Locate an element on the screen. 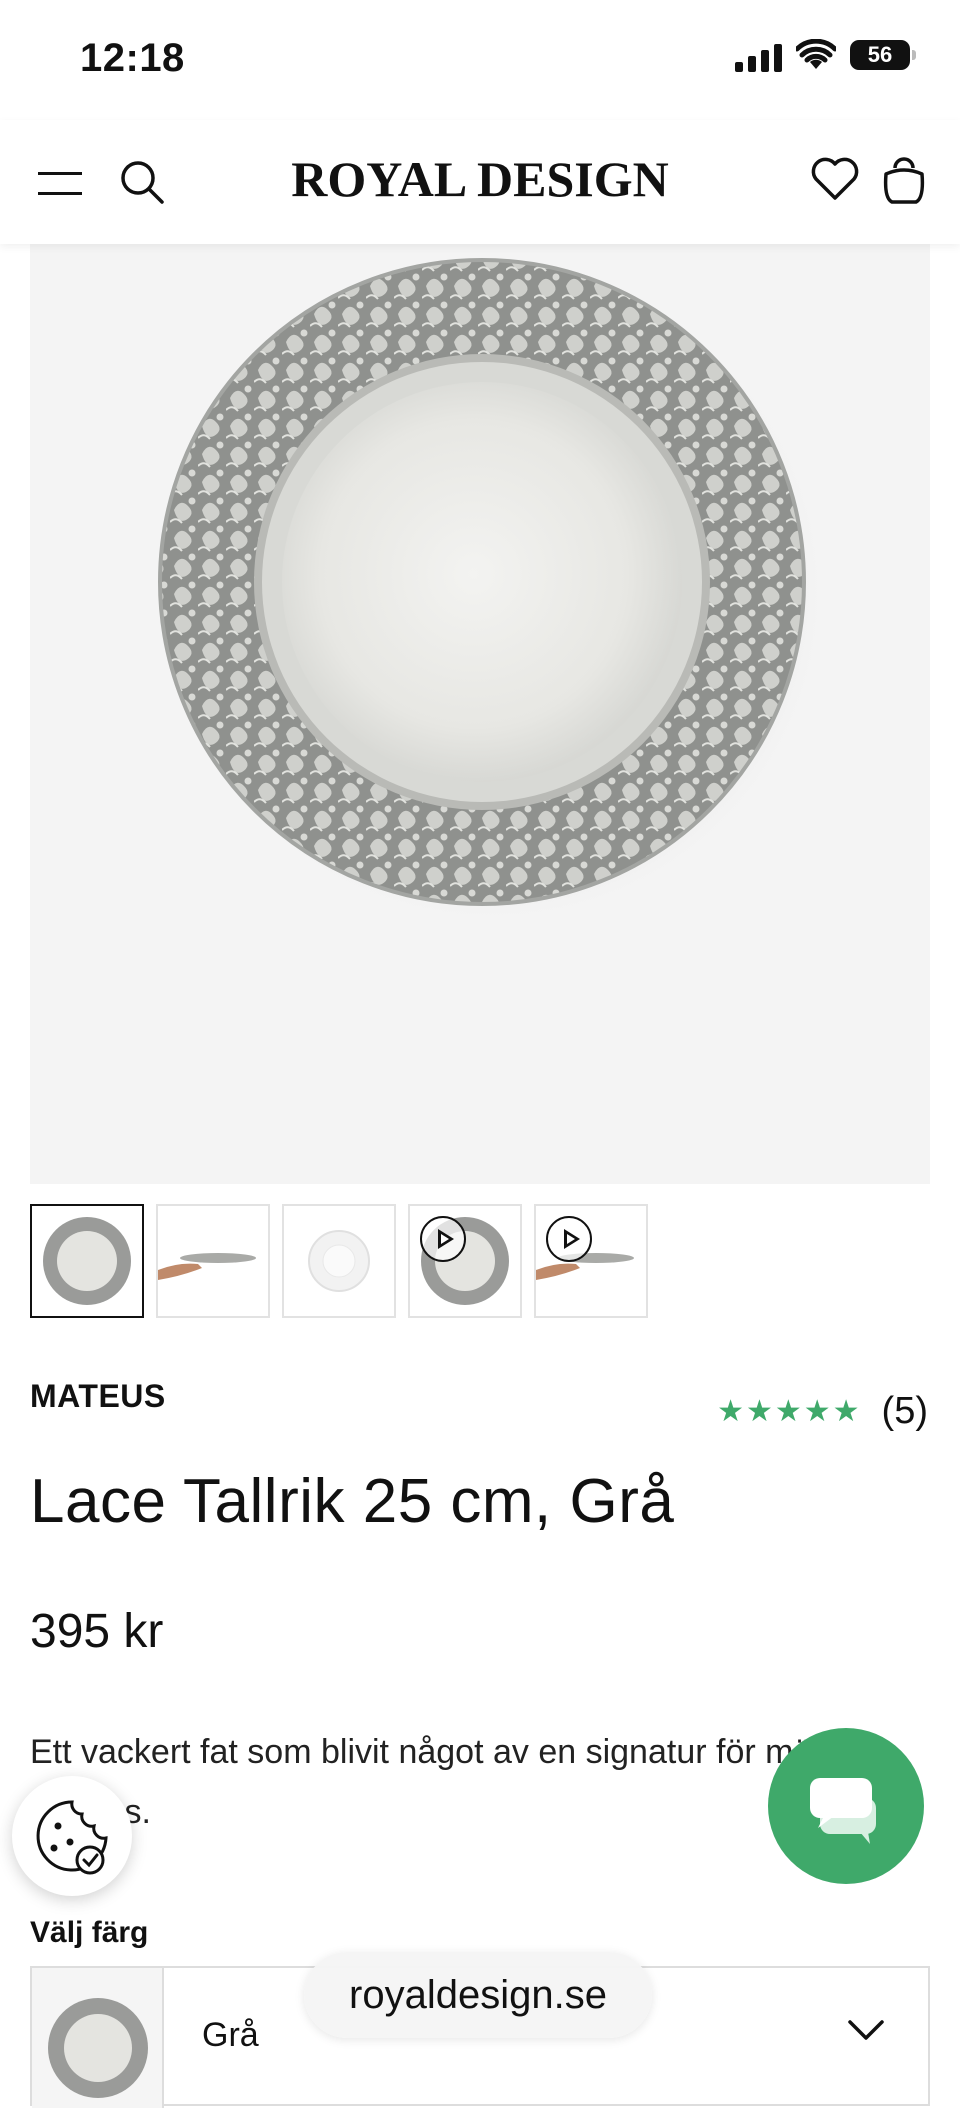 The width and height of the screenshot is (960, 2113). status-time: 12:18 is located at coordinates (132, 58).